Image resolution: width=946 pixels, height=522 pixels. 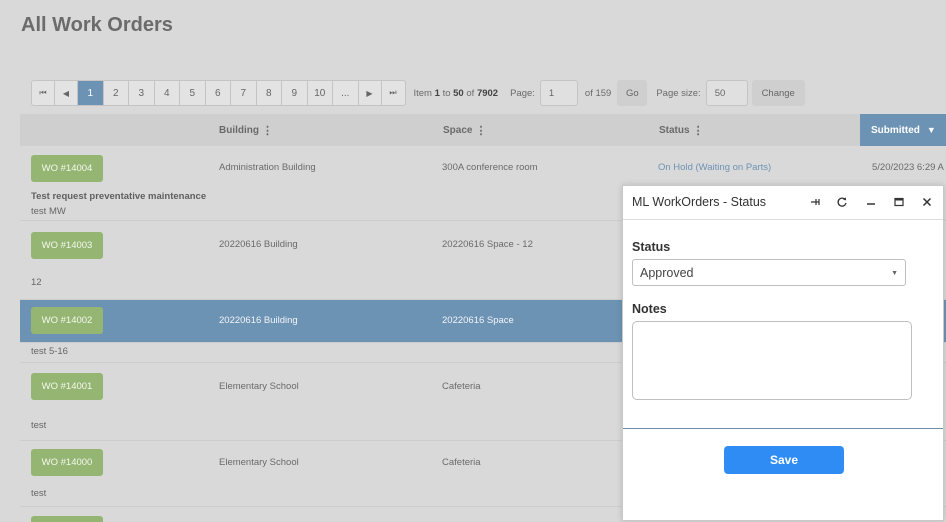 I want to click on page-button-1: 1, so click(x=91, y=93).